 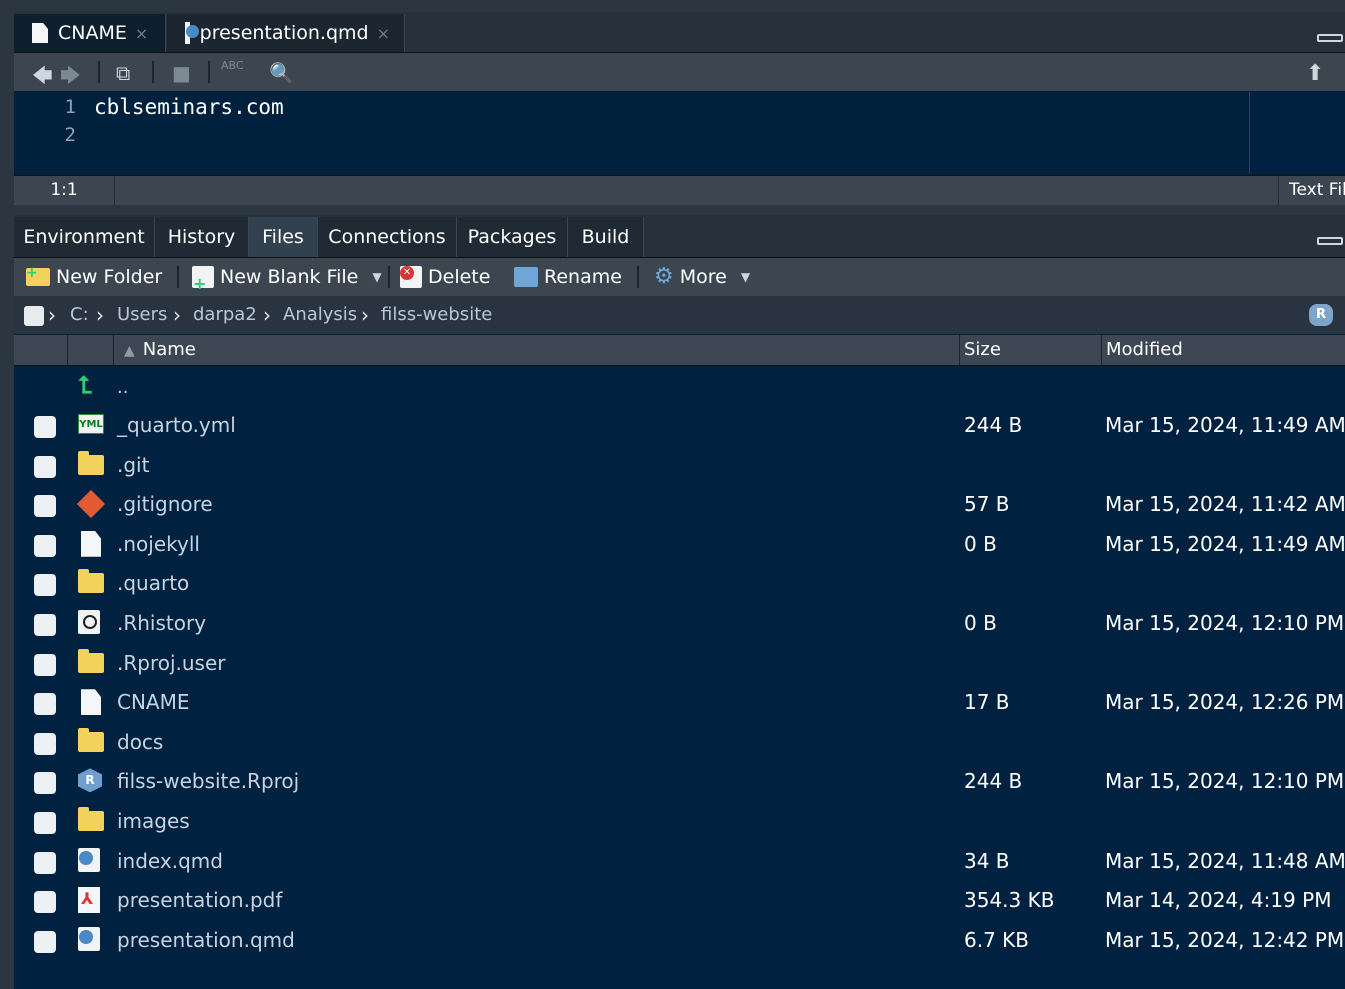 I want to click on breadcrumb-item: C:, so click(x=79, y=315).